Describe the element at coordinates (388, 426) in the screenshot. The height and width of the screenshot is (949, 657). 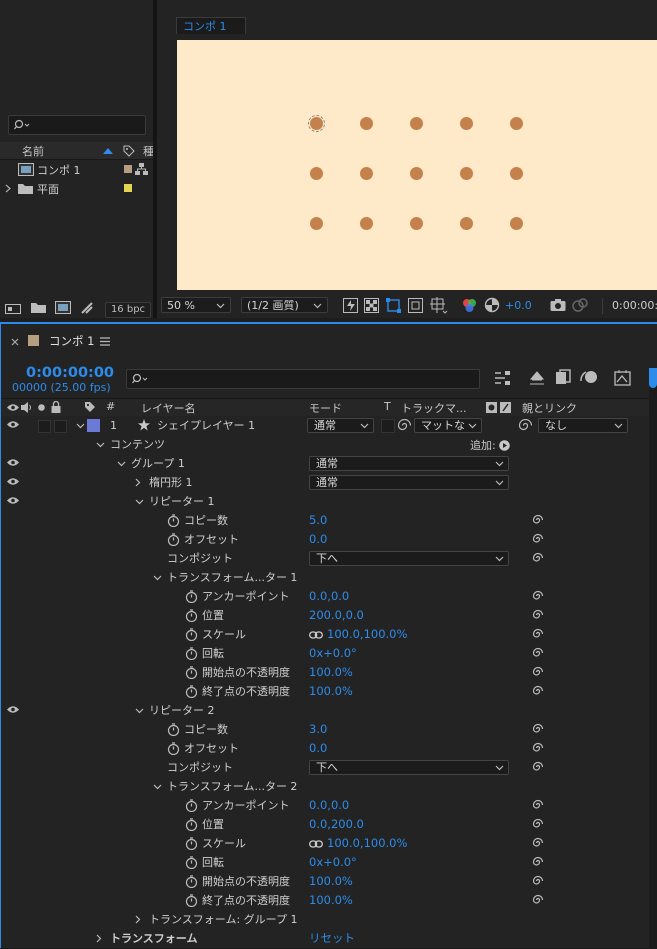
I see `preserve-transparency-toggle` at that location.